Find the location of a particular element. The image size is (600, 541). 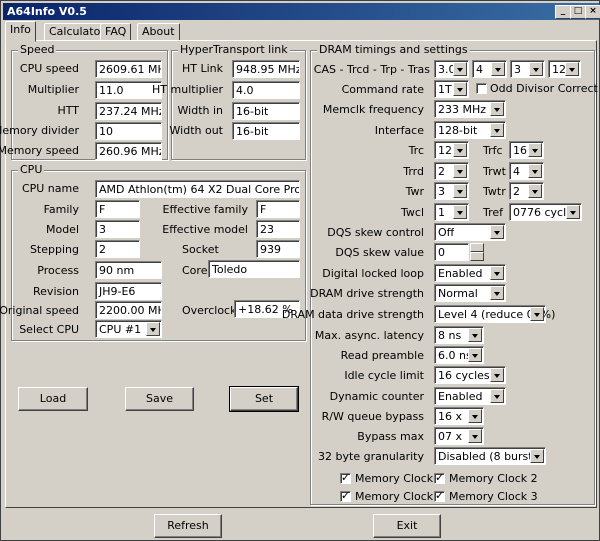

trrd-dropdown: 2 is located at coordinates (451, 171).